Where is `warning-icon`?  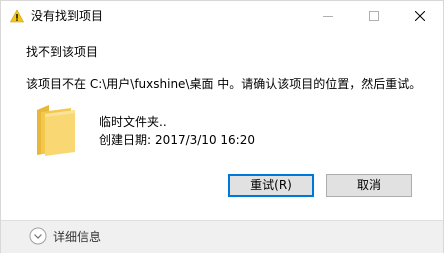
warning-icon is located at coordinates (17, 16).